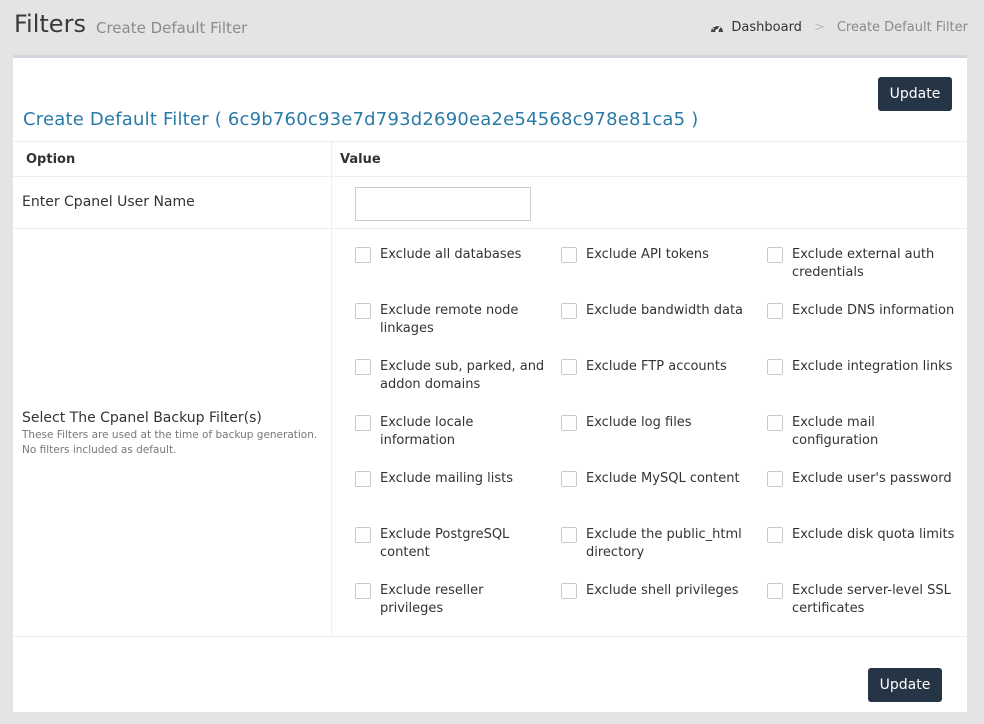 This screenshot has height=724, width=984. What do you see at coordinates (871, 599) in the screenshot?
I see `filter-checkbox-label: Exclude server-level SSL certificates` at bounding box center [871, 599].